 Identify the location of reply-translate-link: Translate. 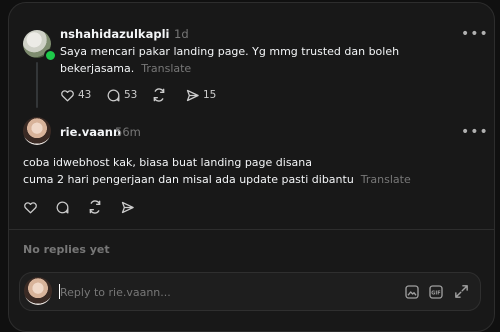
(386, 179).